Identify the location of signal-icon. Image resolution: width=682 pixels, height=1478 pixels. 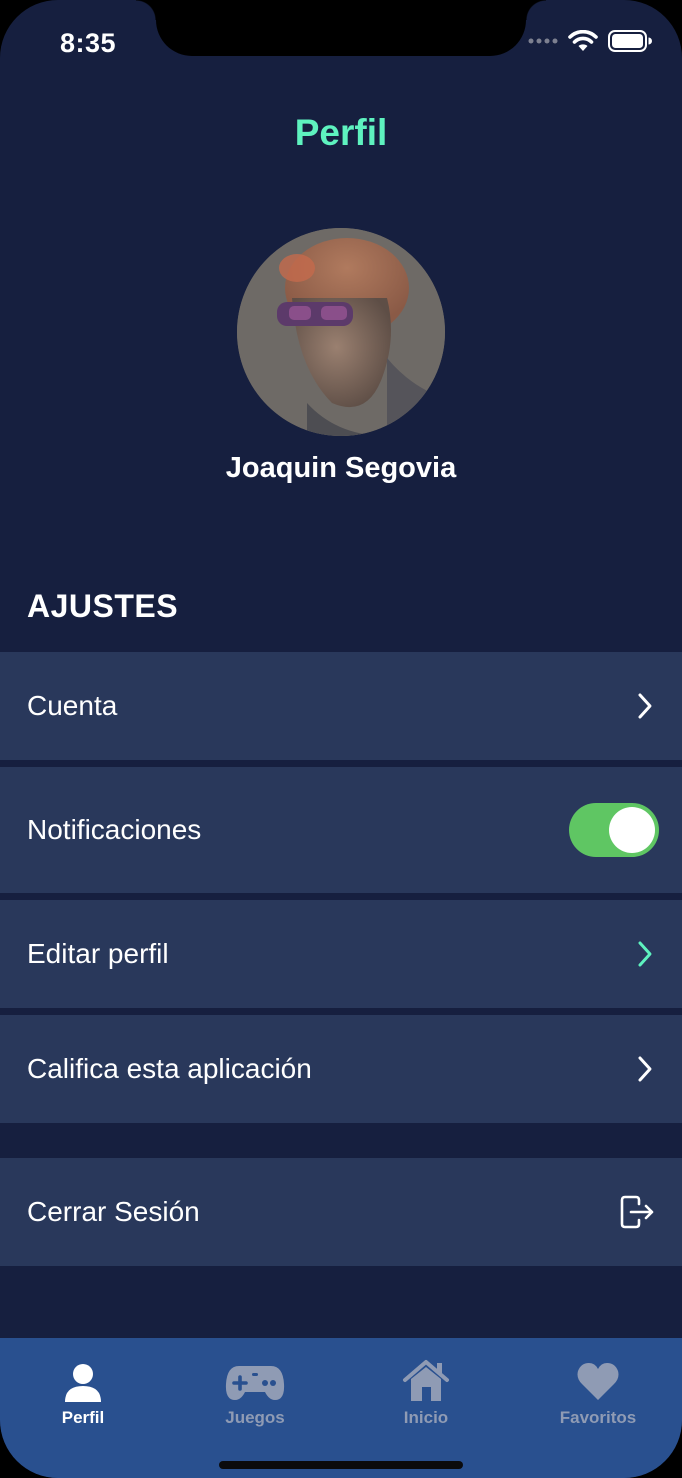
(543, 41).